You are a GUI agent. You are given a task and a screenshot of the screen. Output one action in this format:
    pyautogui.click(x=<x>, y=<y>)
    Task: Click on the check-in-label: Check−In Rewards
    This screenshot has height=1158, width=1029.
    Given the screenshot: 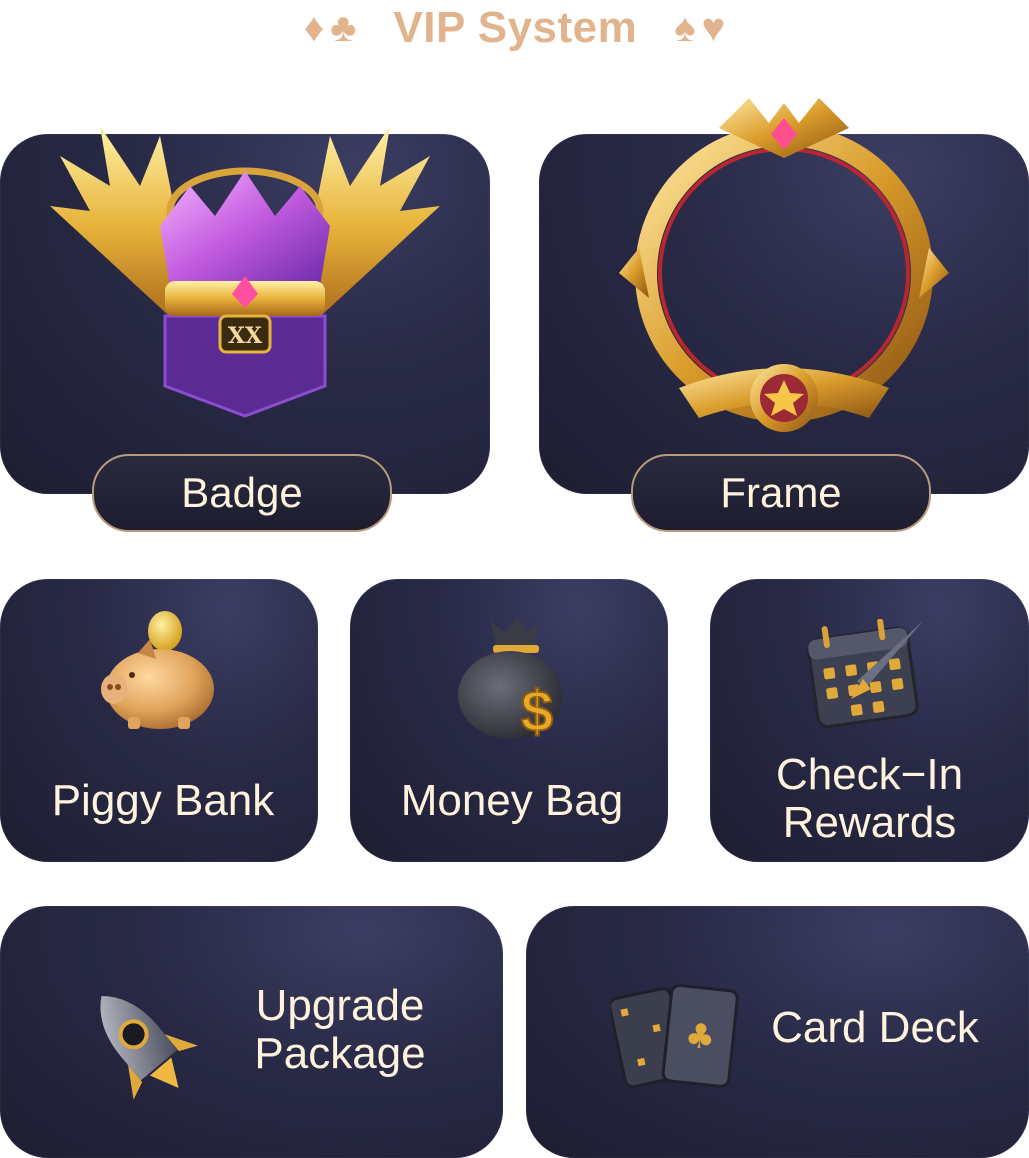 What is the action you would take?
    pyautogui.click(x=869, y=799)
    